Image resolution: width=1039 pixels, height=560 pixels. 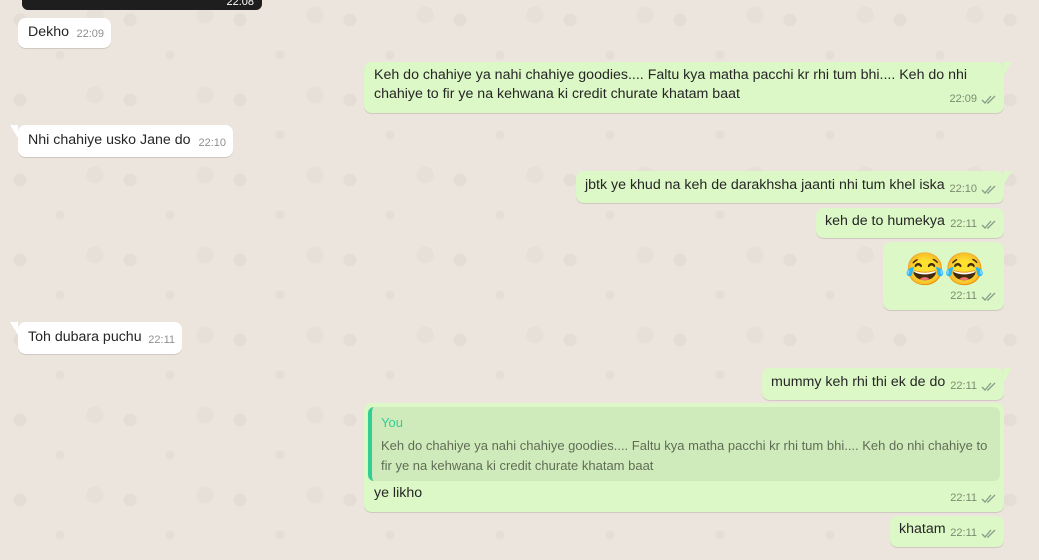 What do you see at coordinates (142, 5) in the screenshot?
I see `media-message-thumbnail: 22:08` at bounding box center [142, 5].